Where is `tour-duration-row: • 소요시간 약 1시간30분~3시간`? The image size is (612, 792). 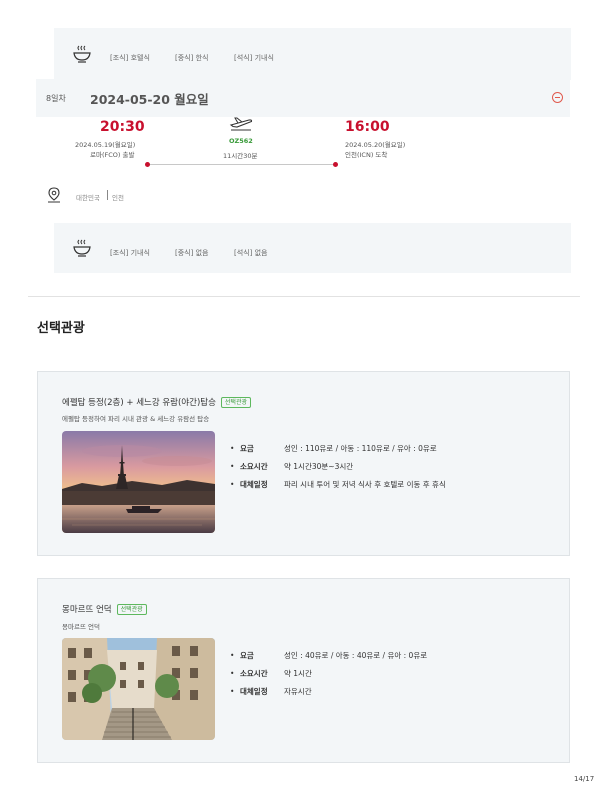 tour-duration-row: • 소요시간 약 1시간30분~3시간 is located at coordinates (292, 466).